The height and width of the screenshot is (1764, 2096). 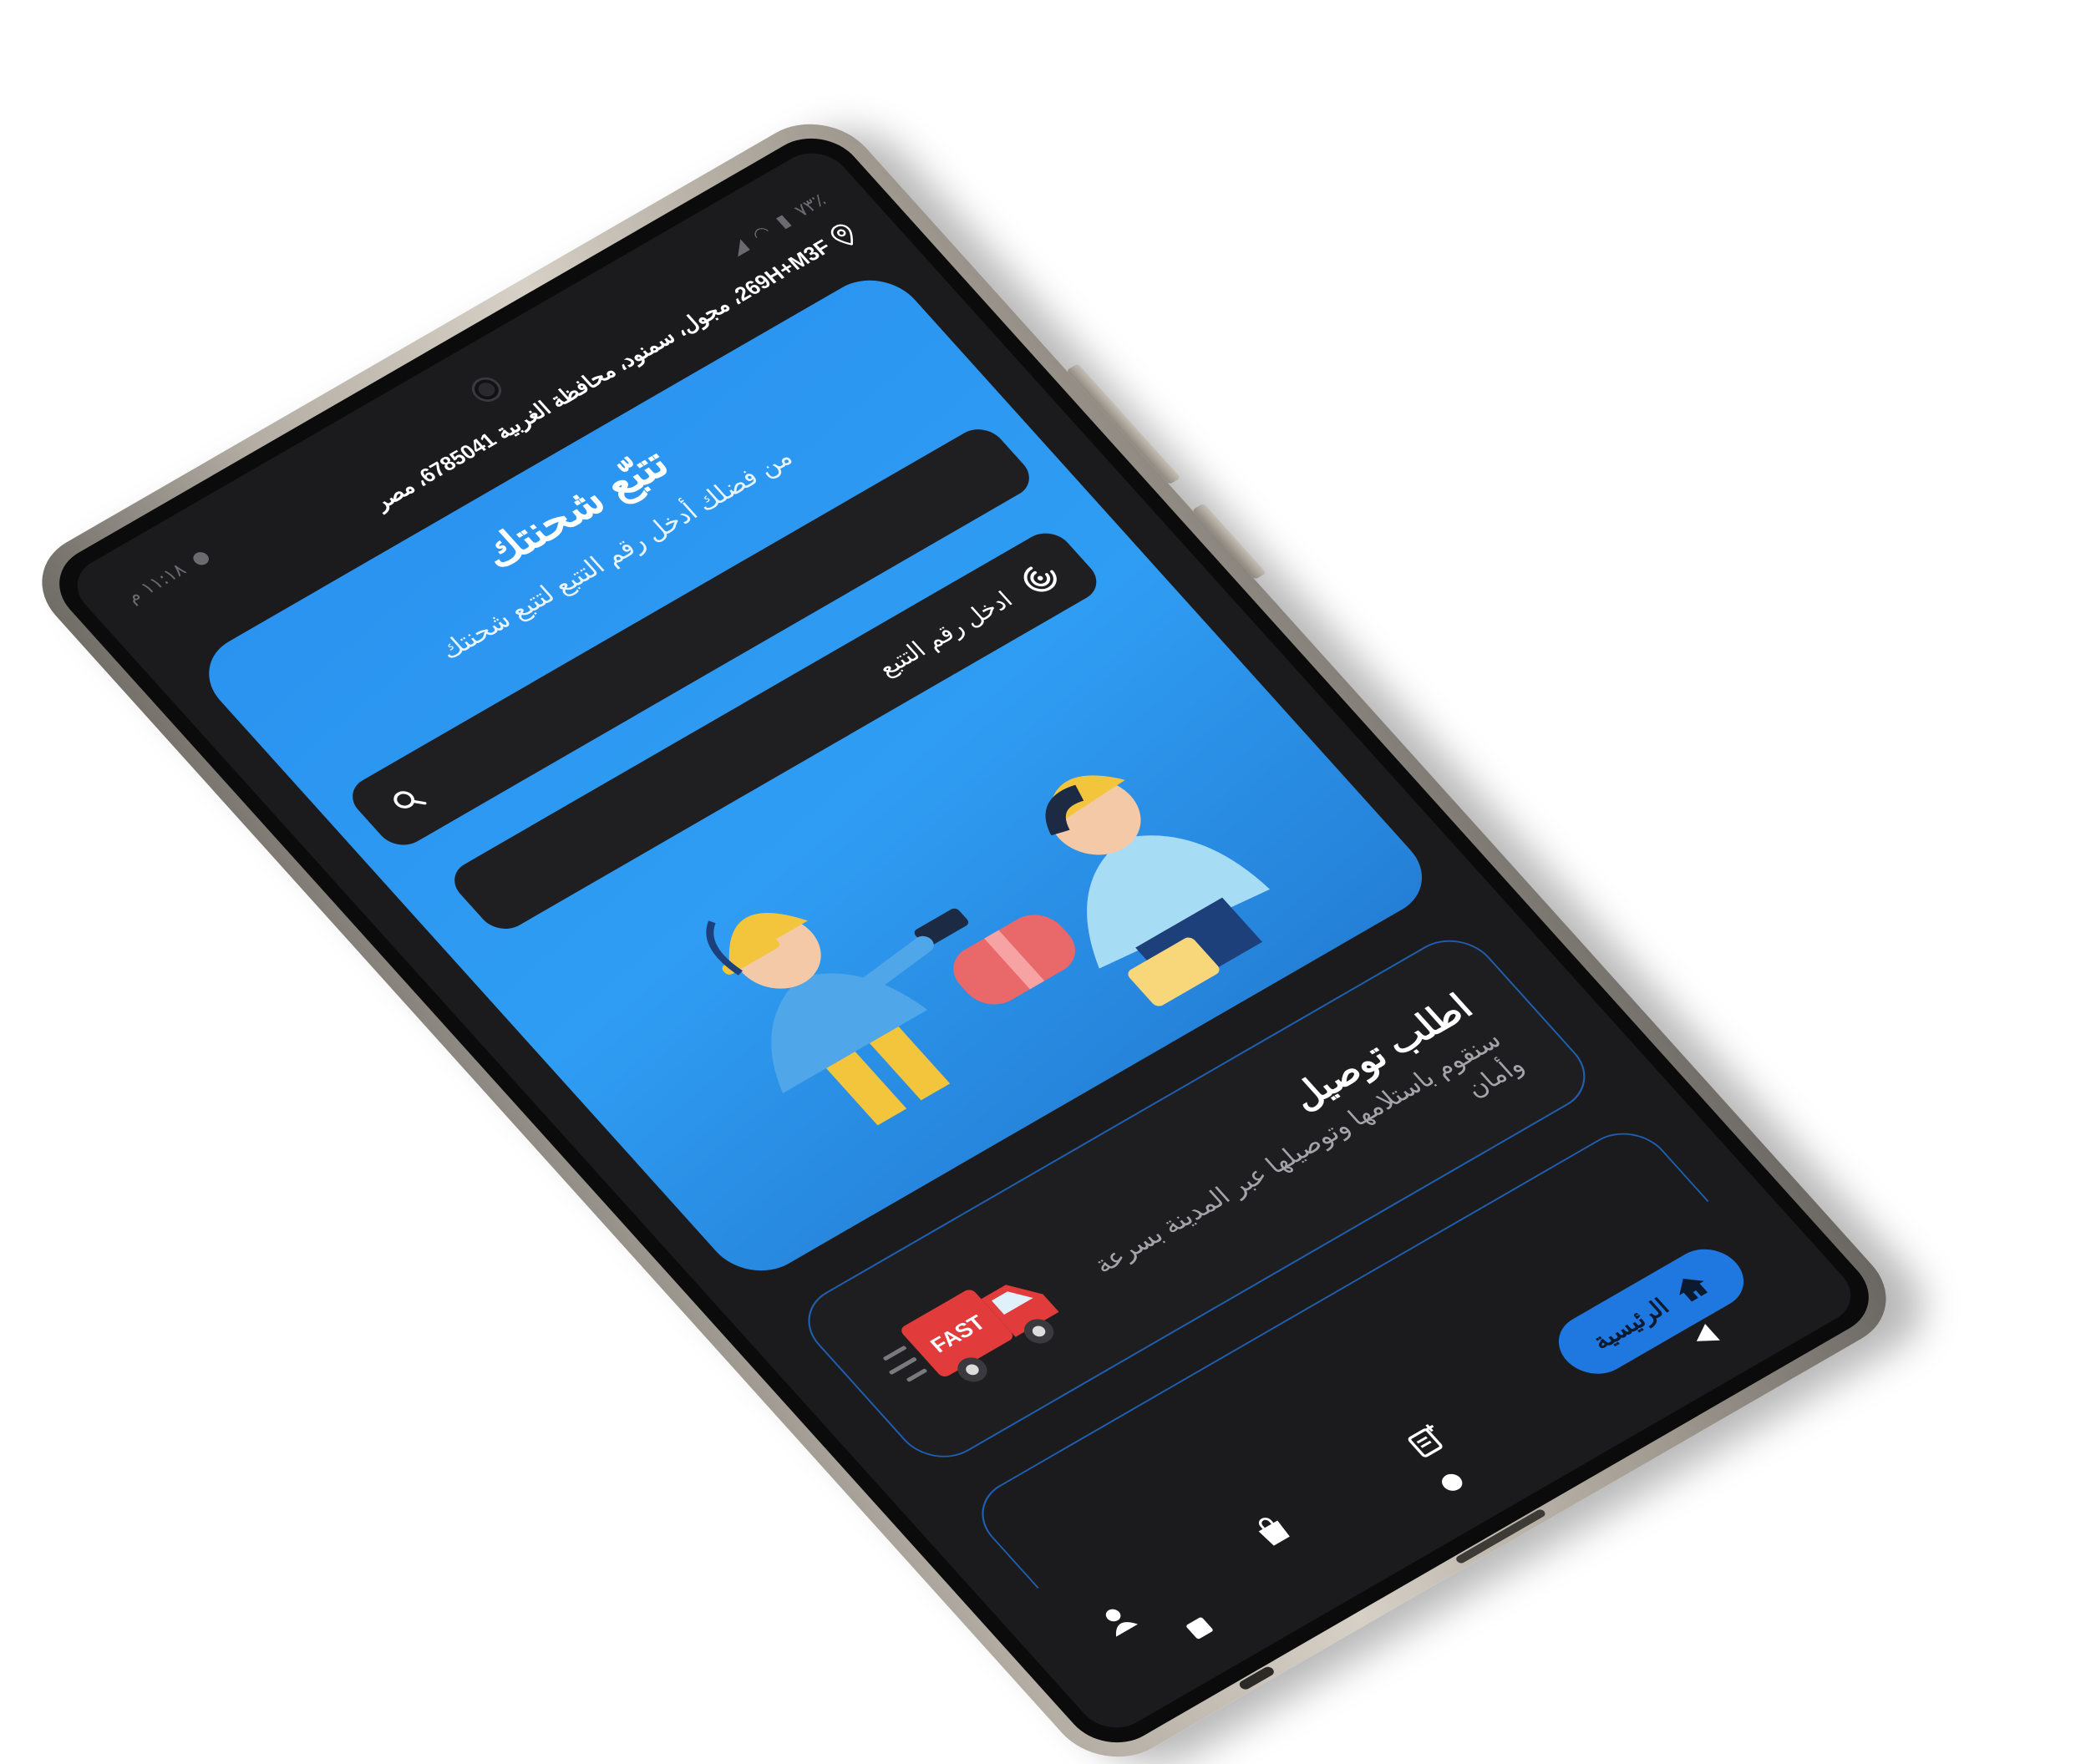 I want to click on signal-icon: ◢, so click(x=738, y=247).